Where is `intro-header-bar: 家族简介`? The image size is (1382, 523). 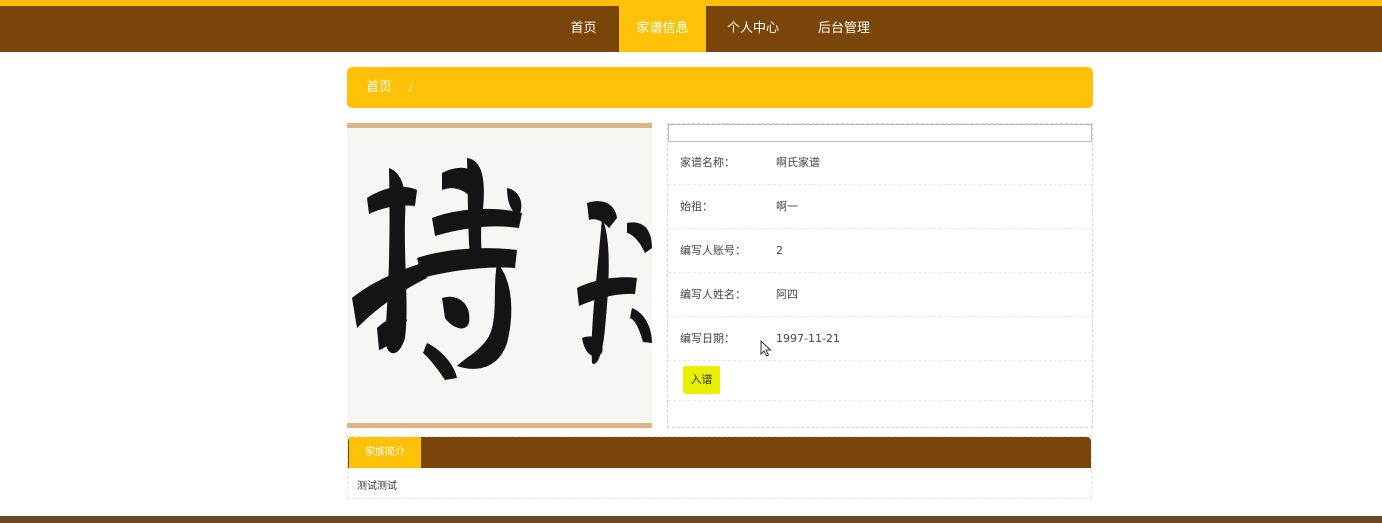 intro-header-bar: 家族简介 is located at coordinates (719, 452).